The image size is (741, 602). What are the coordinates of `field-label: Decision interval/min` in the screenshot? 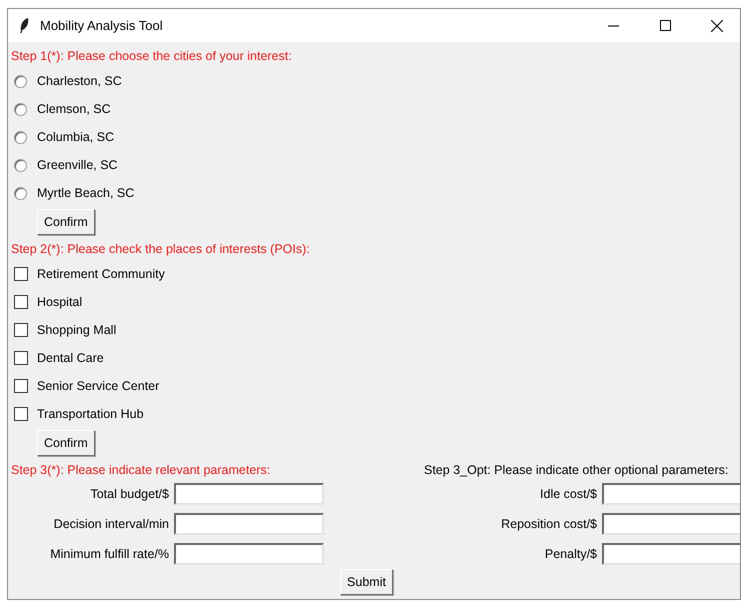 It's located at (111, 524).